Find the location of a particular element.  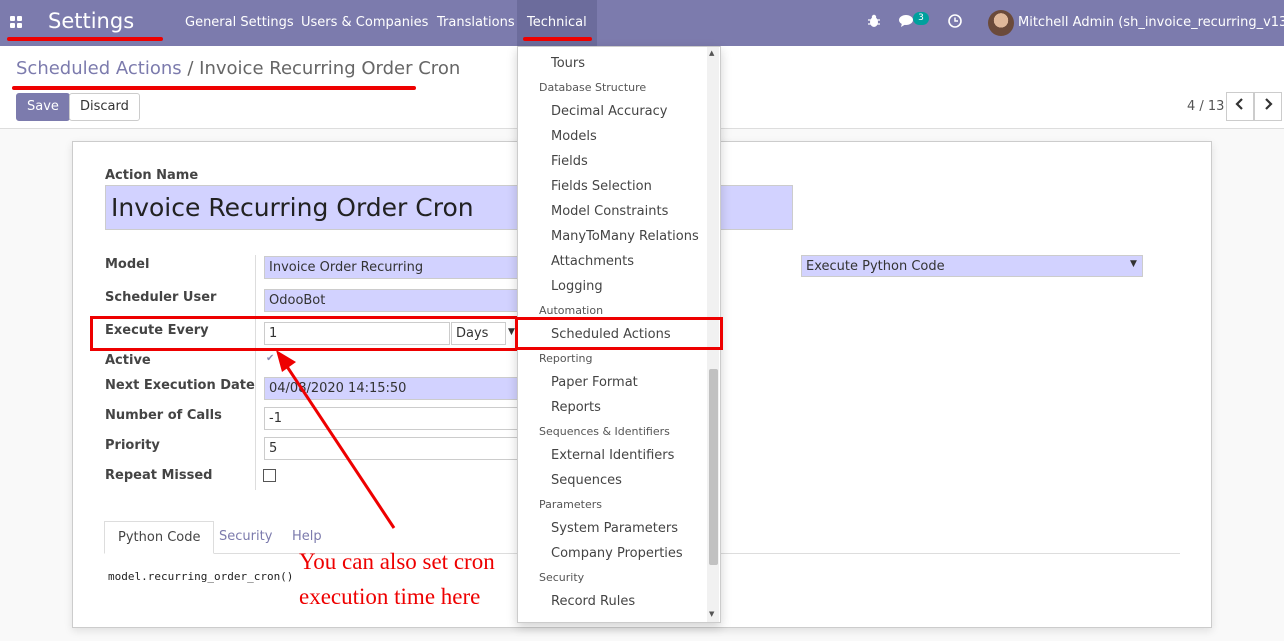

chevron-right-icon is located at coordinates (1268, 106).